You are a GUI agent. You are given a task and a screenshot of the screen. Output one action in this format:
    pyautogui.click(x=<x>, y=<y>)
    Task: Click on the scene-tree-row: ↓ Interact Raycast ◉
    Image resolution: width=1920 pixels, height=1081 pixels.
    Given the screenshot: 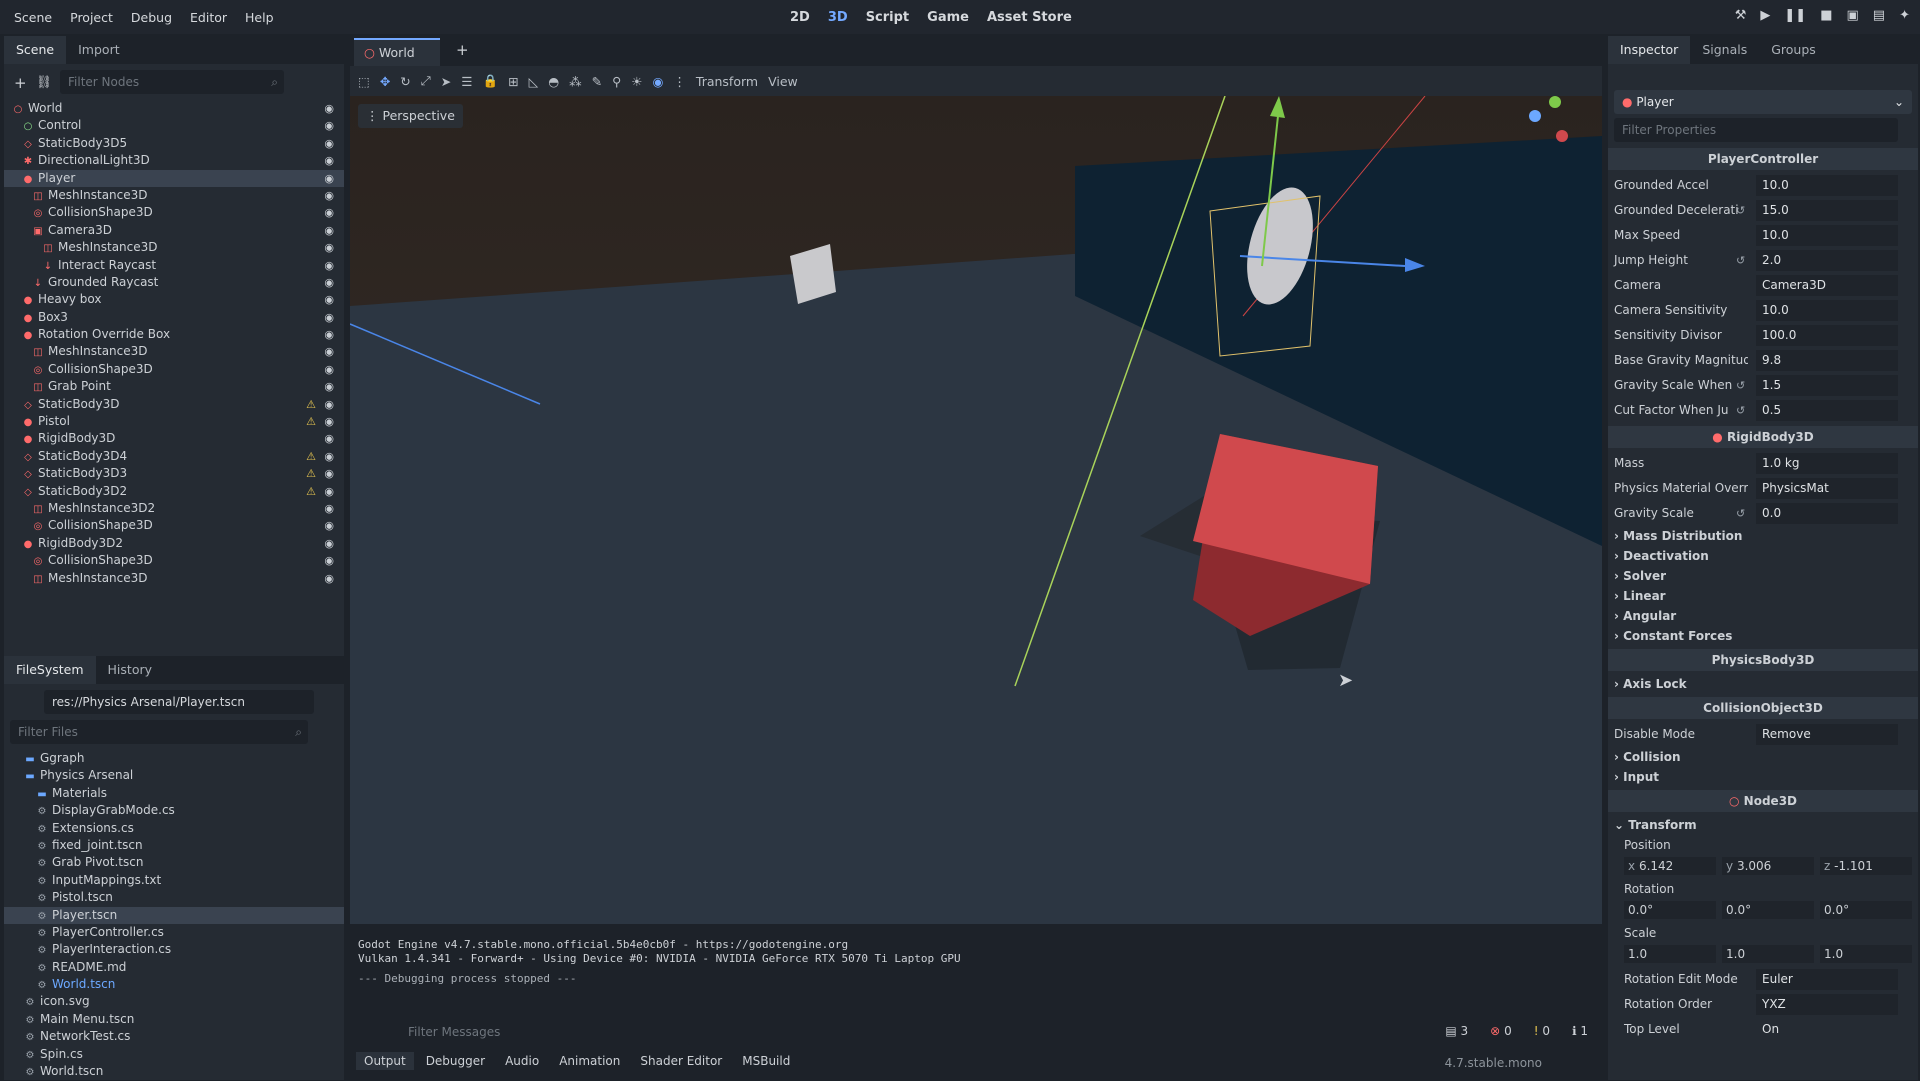 What is the action you would take?
    pyautogui.click(x=174, y=265)
    